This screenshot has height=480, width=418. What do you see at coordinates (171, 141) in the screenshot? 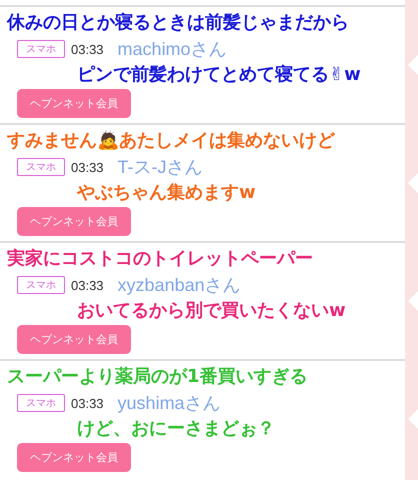
I see `caption-text: すみません🙇あたしメイは集めないけど` at bounding box center [171, 141].